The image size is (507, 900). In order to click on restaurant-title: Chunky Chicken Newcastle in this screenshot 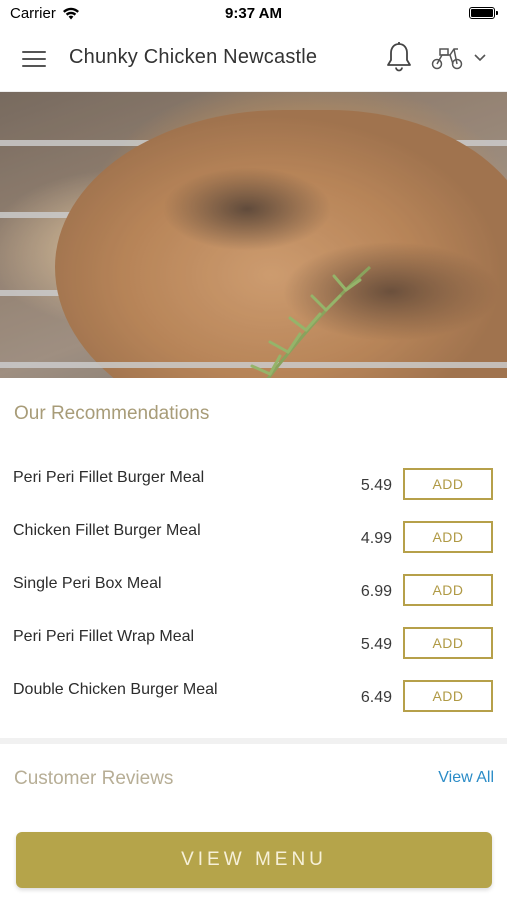, I will do `click(193, 57)`.